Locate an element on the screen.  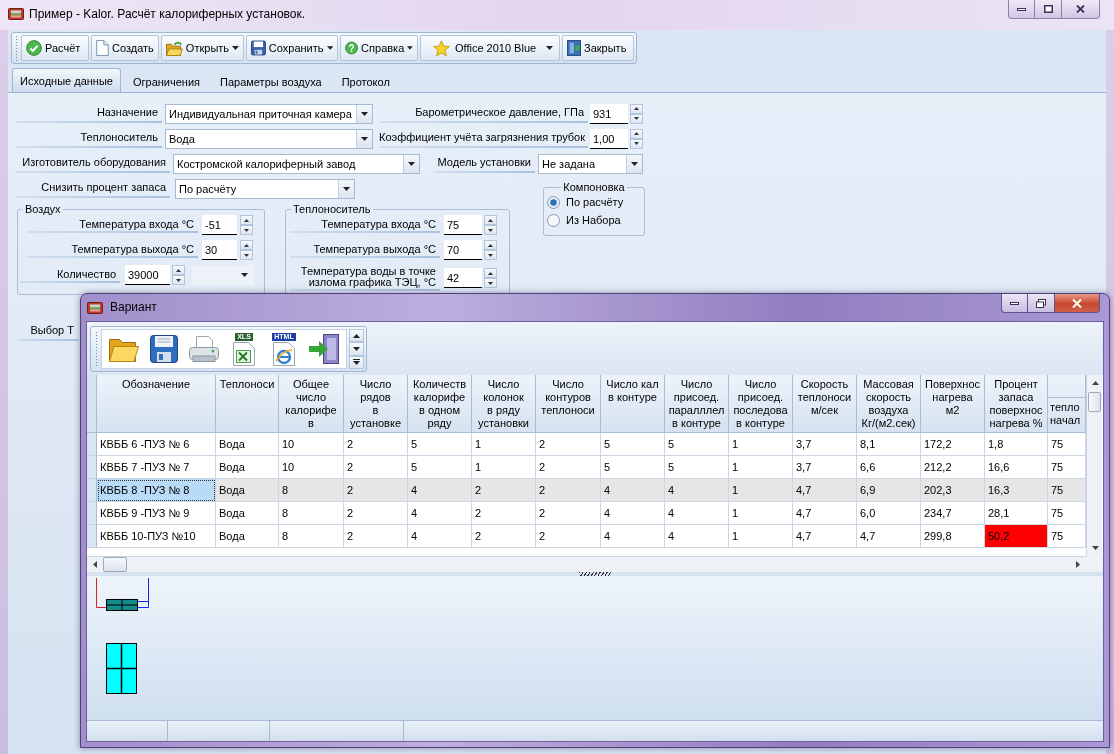
close-button: Закрыть is located at coordinates (598, 48).